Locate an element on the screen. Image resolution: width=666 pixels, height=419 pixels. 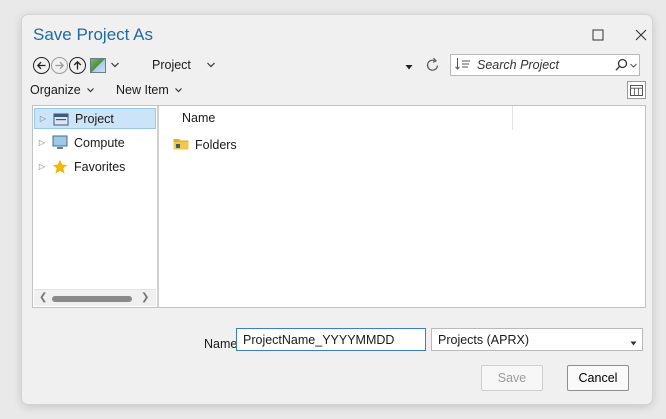
organize-menu: Organize is located at coordinates (62, 90).